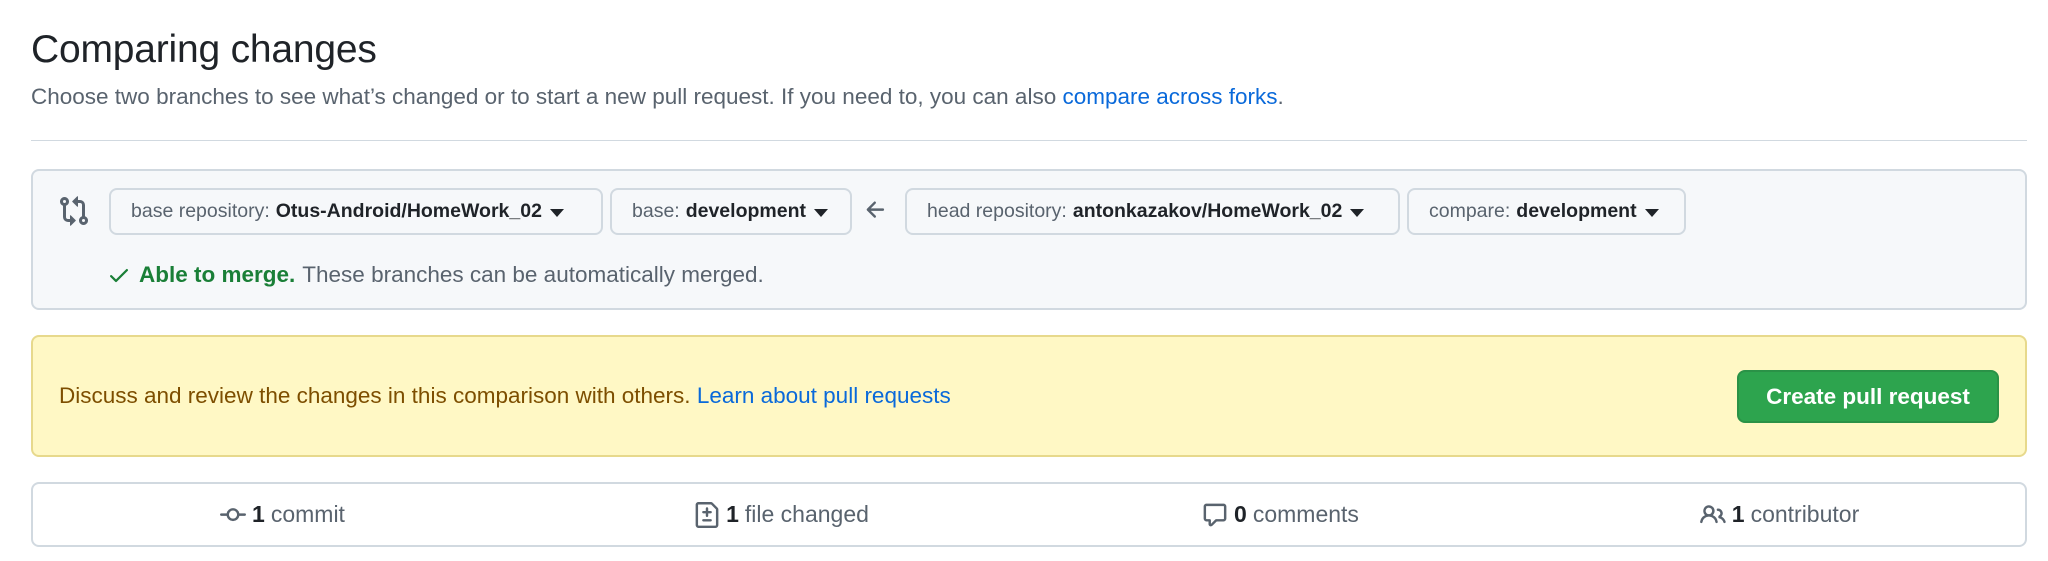 The width and height of the screenshot is (2048, 561). What do you see at coordinates (1215, 514) in the screenshot?
I see `comment-icon` at bounding box center [1215, 514].